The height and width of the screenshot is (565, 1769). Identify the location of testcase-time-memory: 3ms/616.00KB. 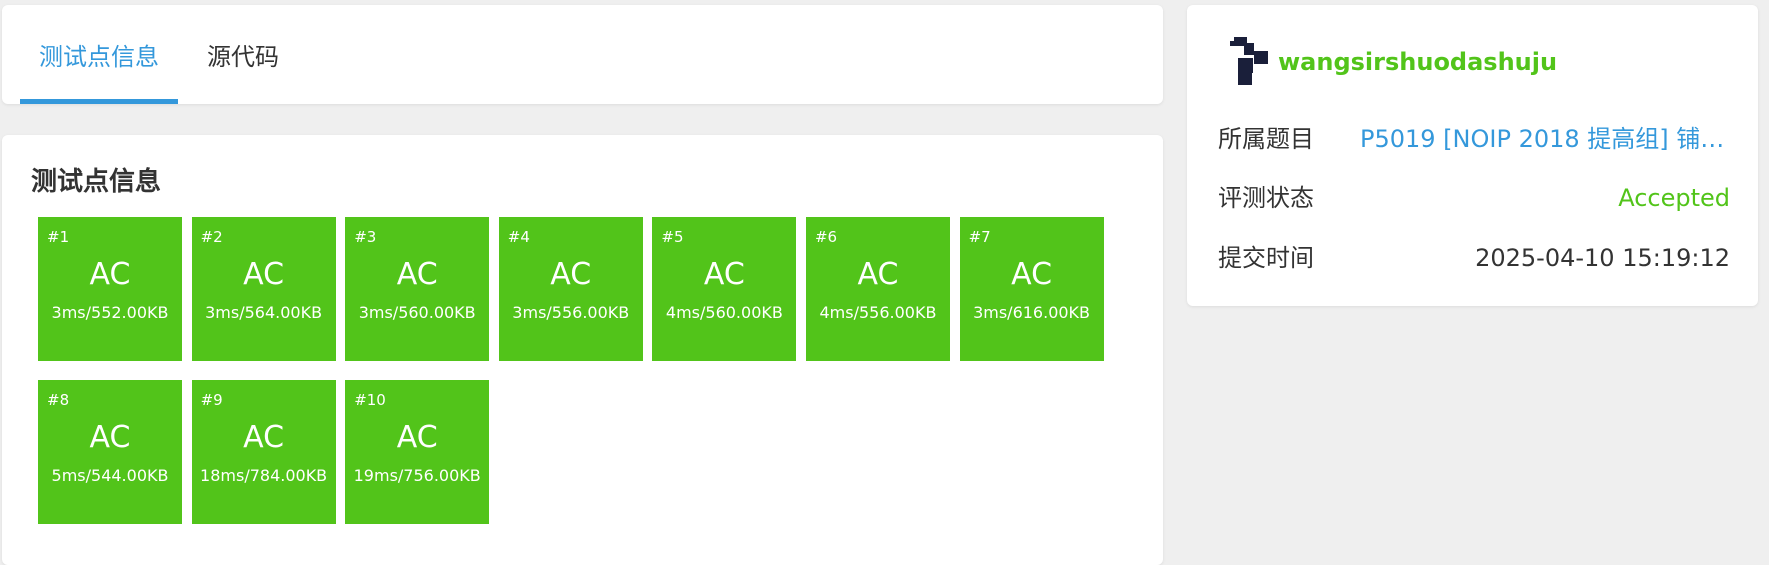
(1032, 312).